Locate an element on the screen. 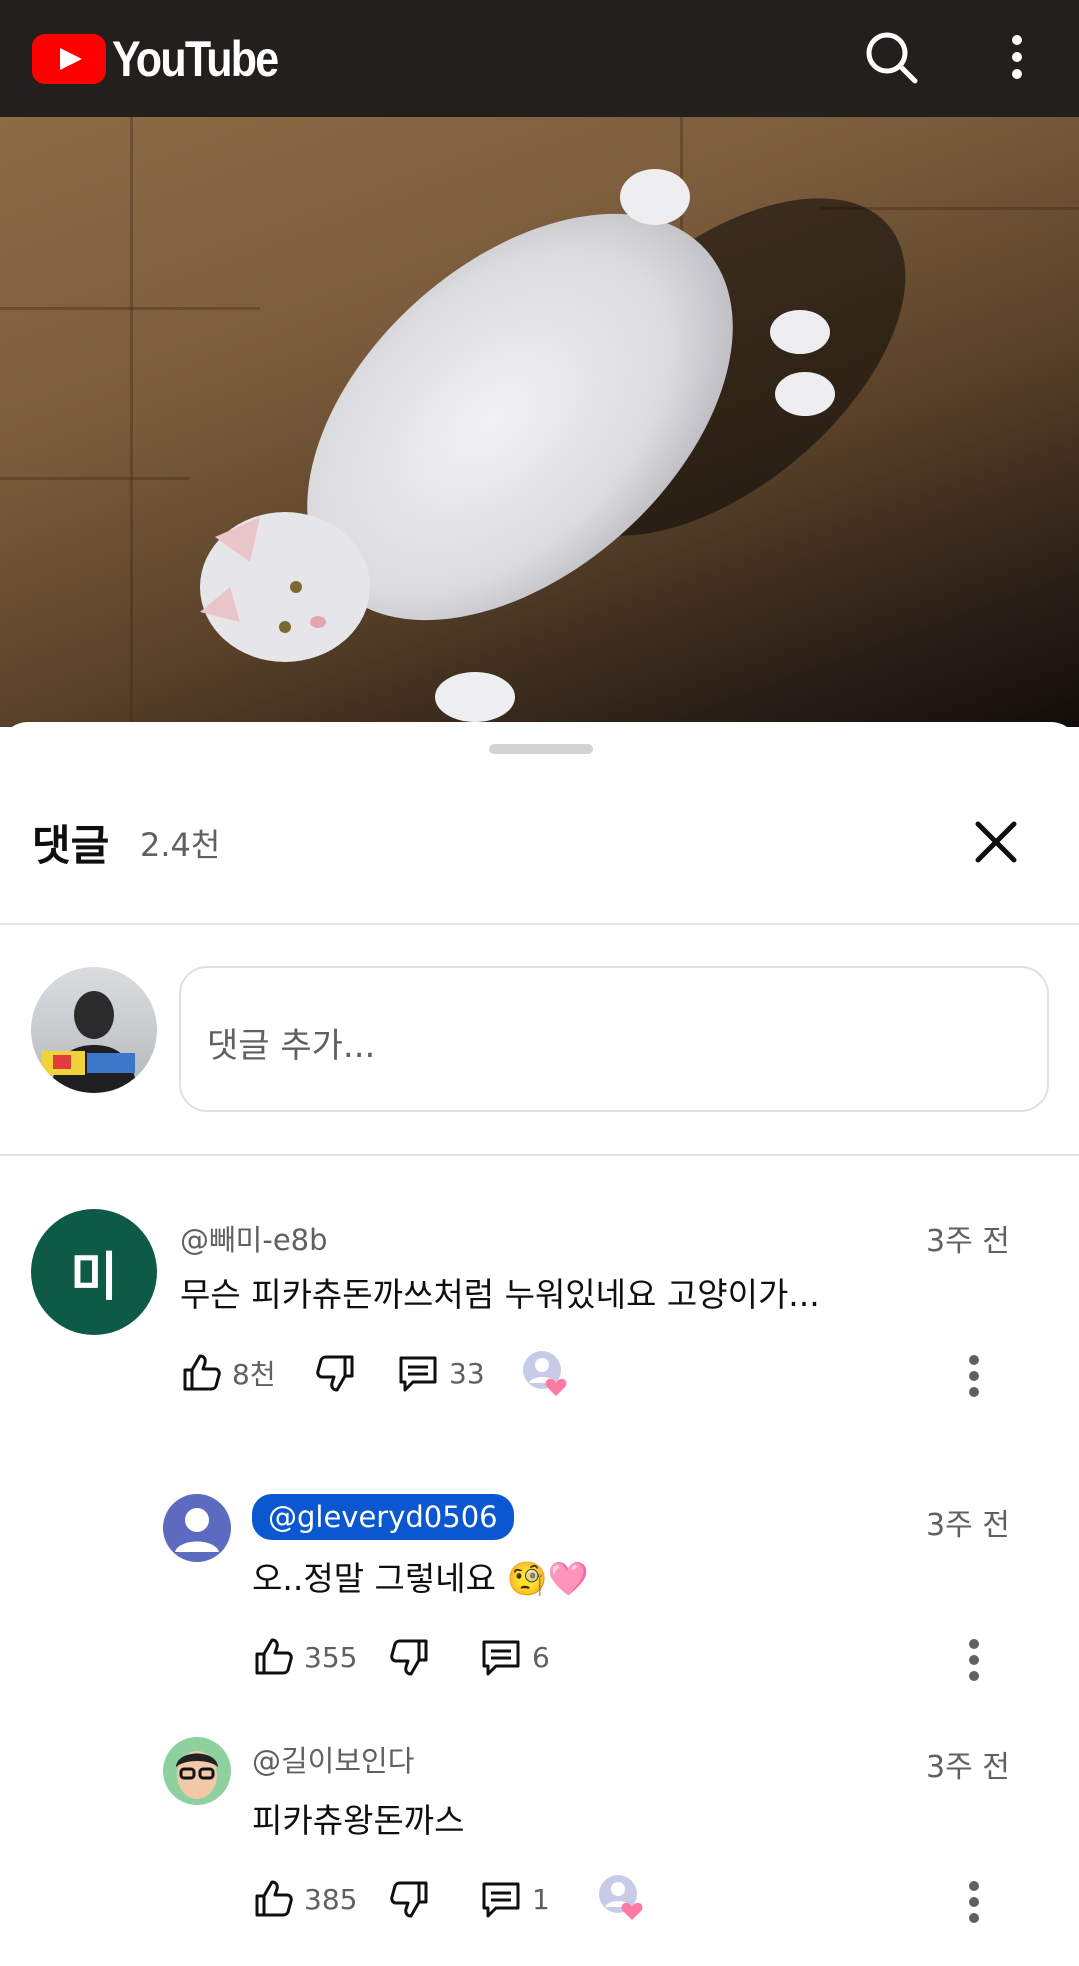 The height and width of the screenshot is (1966, 1079). close-icon is located at coordinates (996, 842).